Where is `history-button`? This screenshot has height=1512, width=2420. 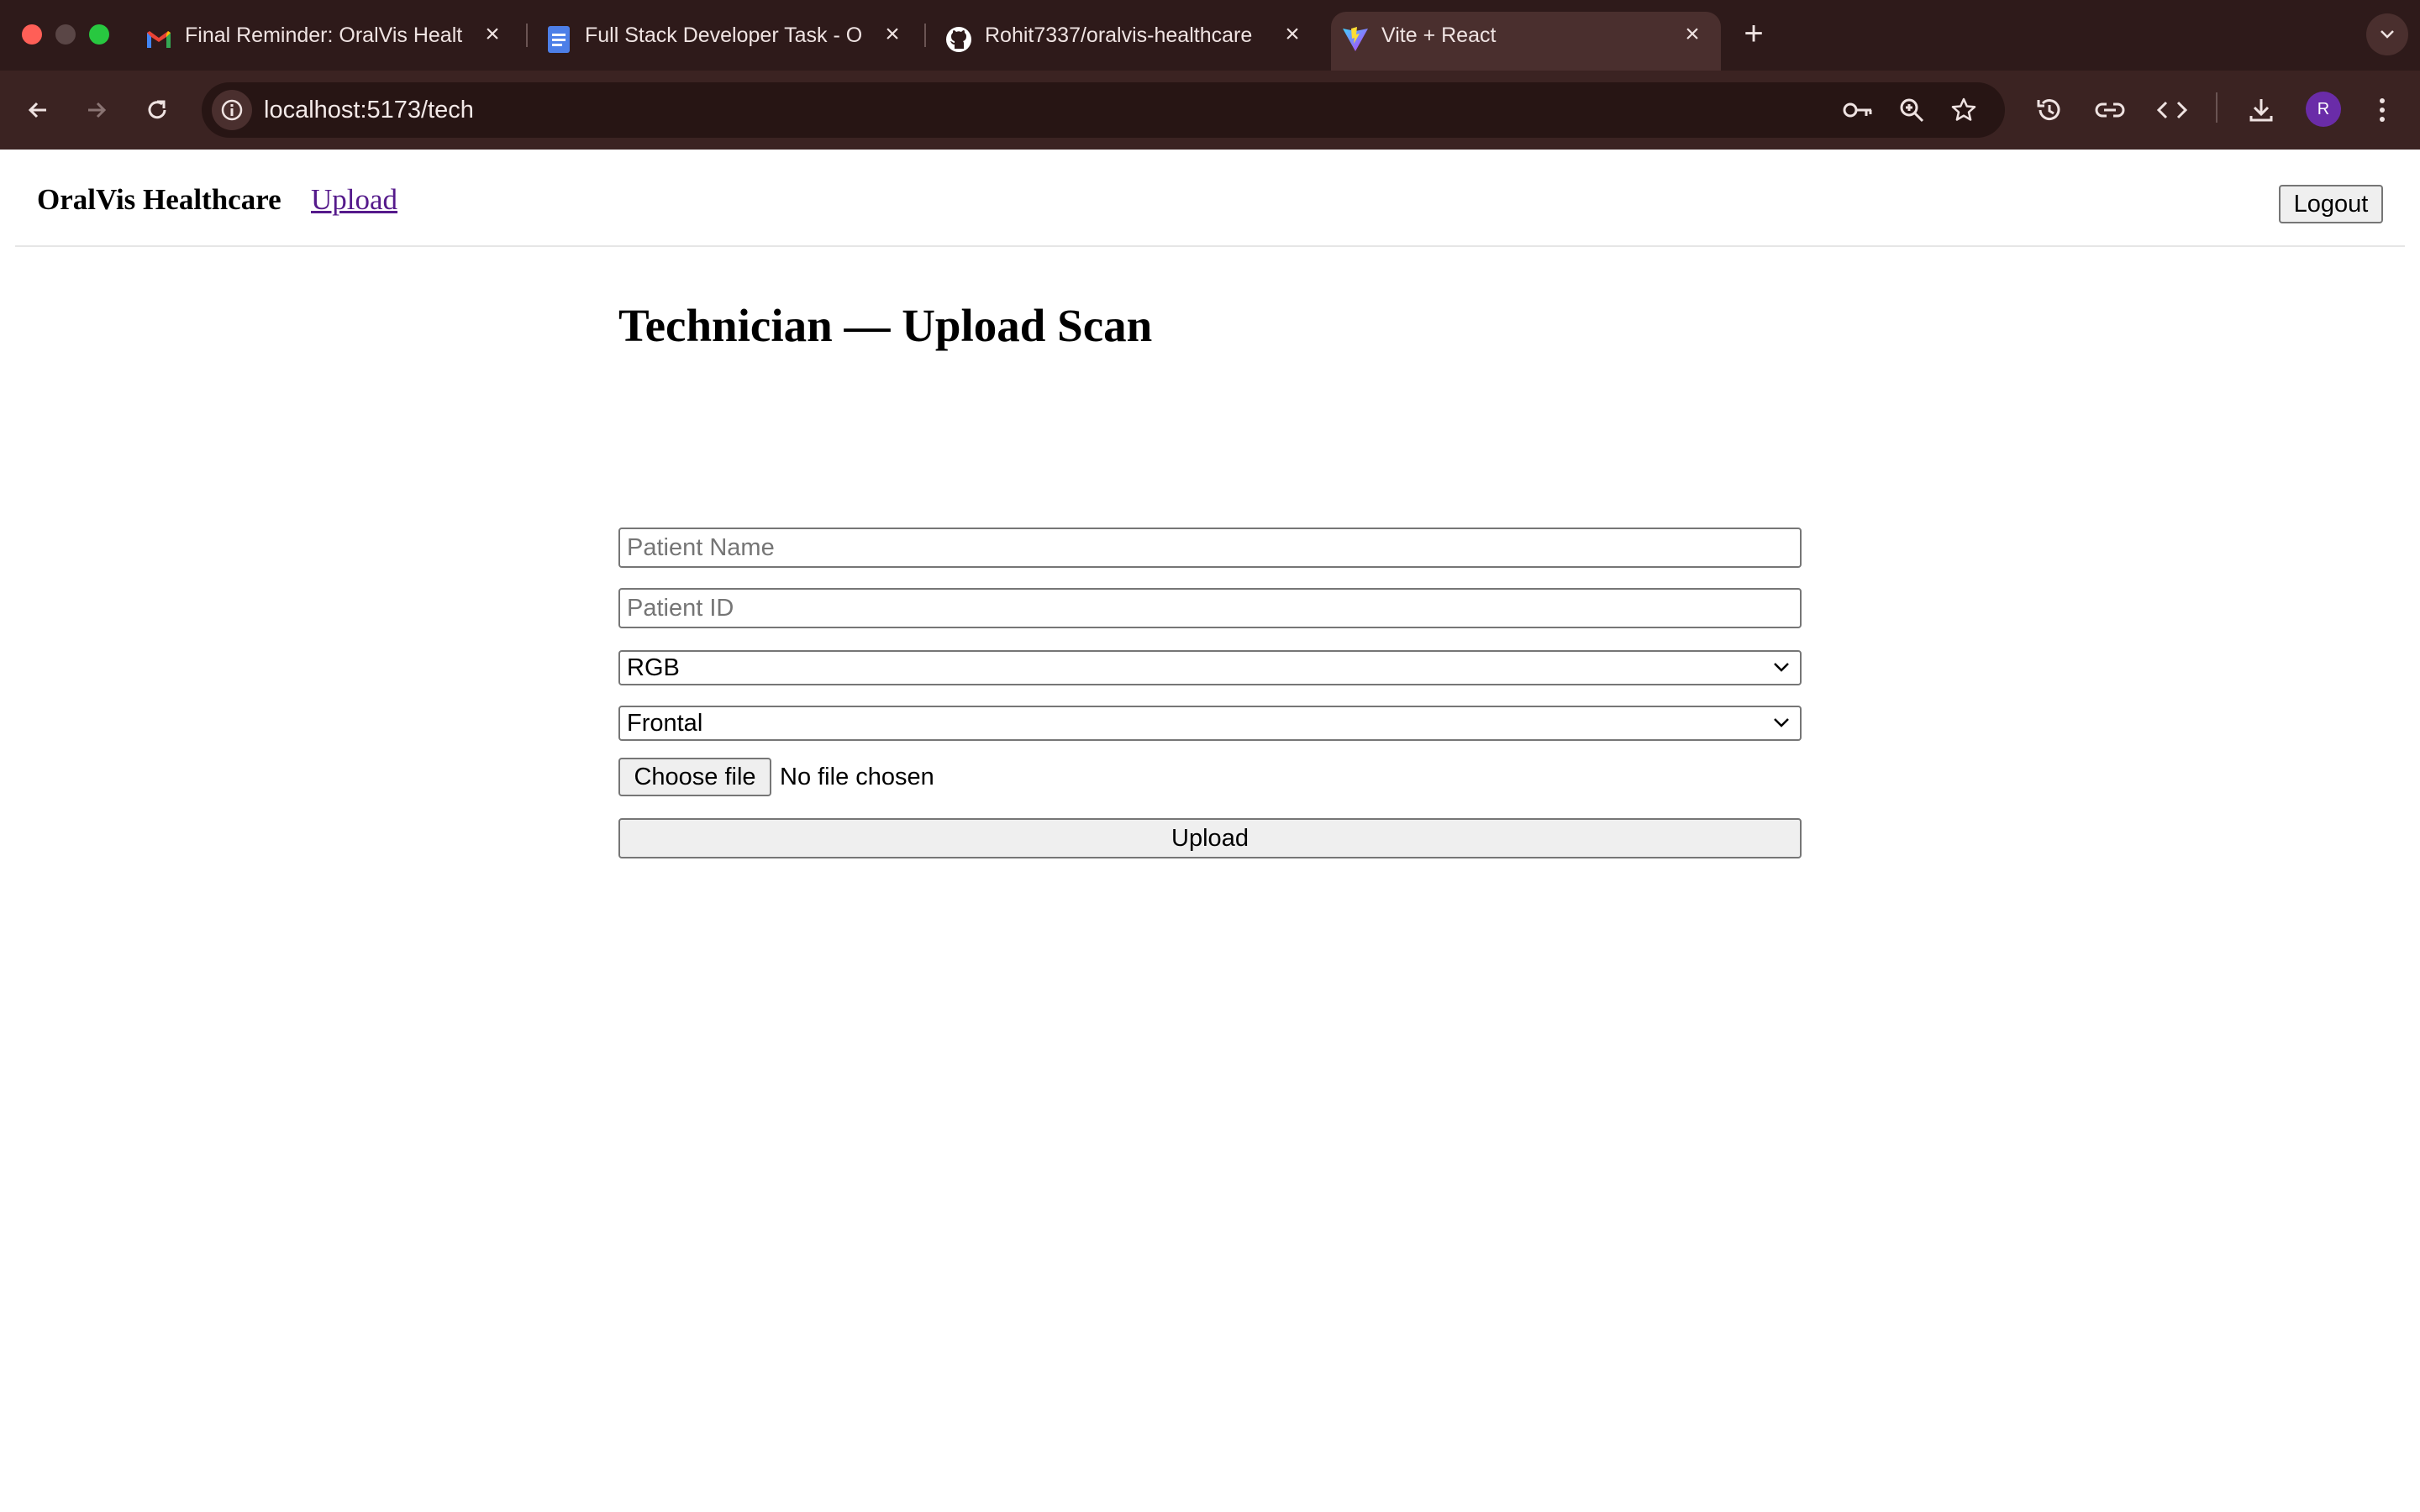
history-button is located at coordinates (2049, 110).